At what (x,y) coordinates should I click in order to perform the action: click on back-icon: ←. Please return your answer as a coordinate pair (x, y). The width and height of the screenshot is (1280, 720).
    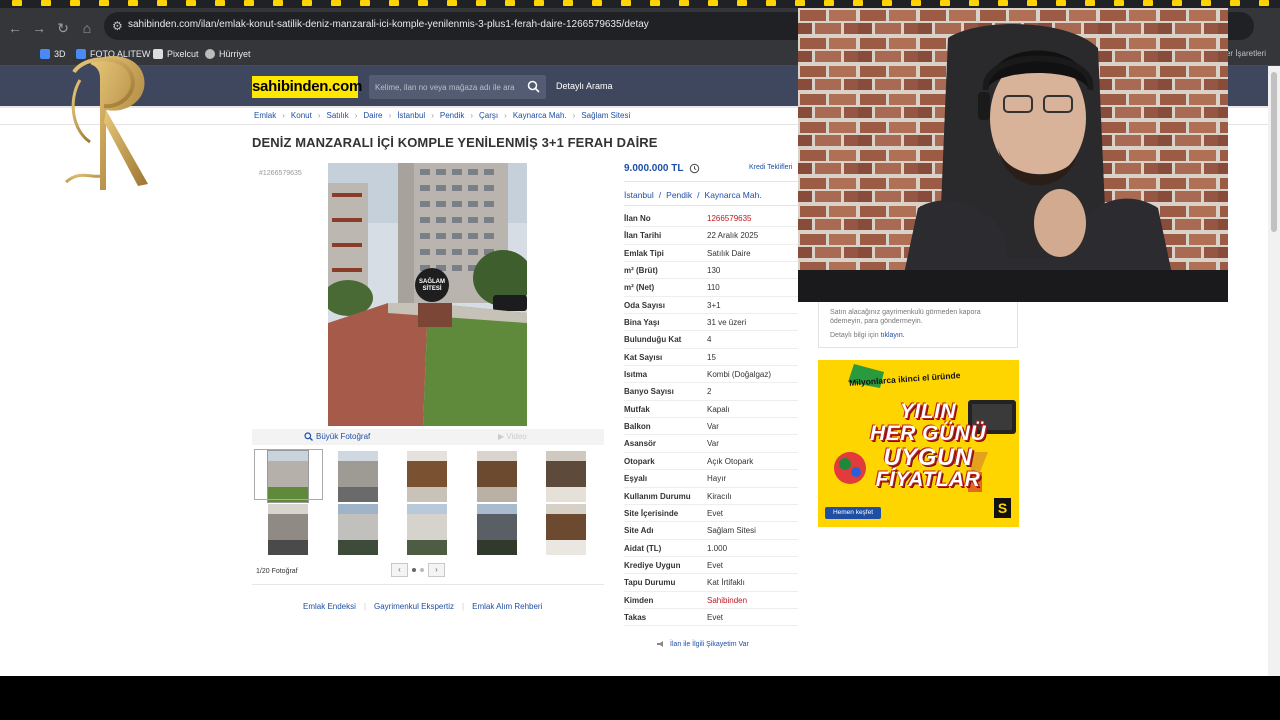
    Looking at the image, I should click on (15, 28).